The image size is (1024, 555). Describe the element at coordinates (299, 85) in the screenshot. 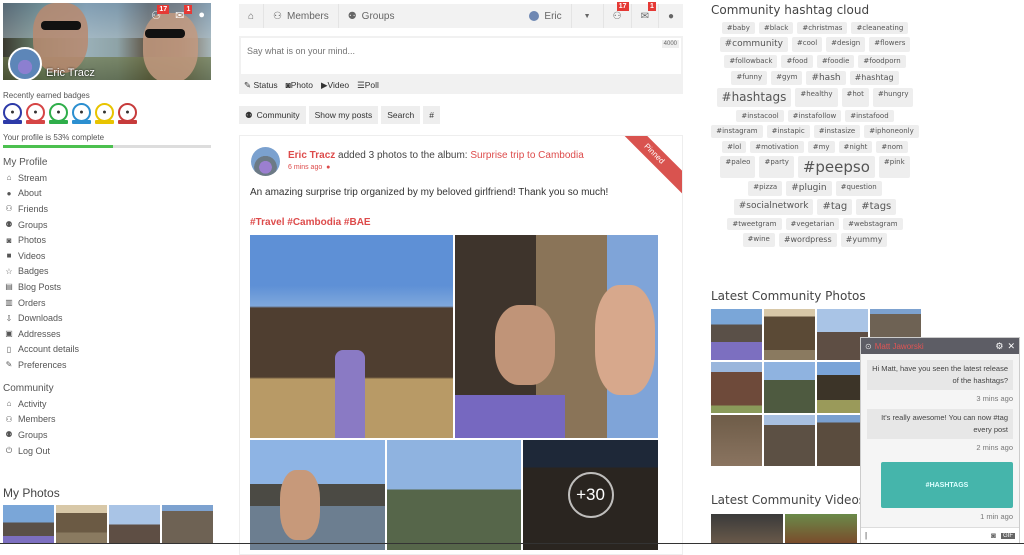

I see `photo-tab: ◙Photo` at that location.